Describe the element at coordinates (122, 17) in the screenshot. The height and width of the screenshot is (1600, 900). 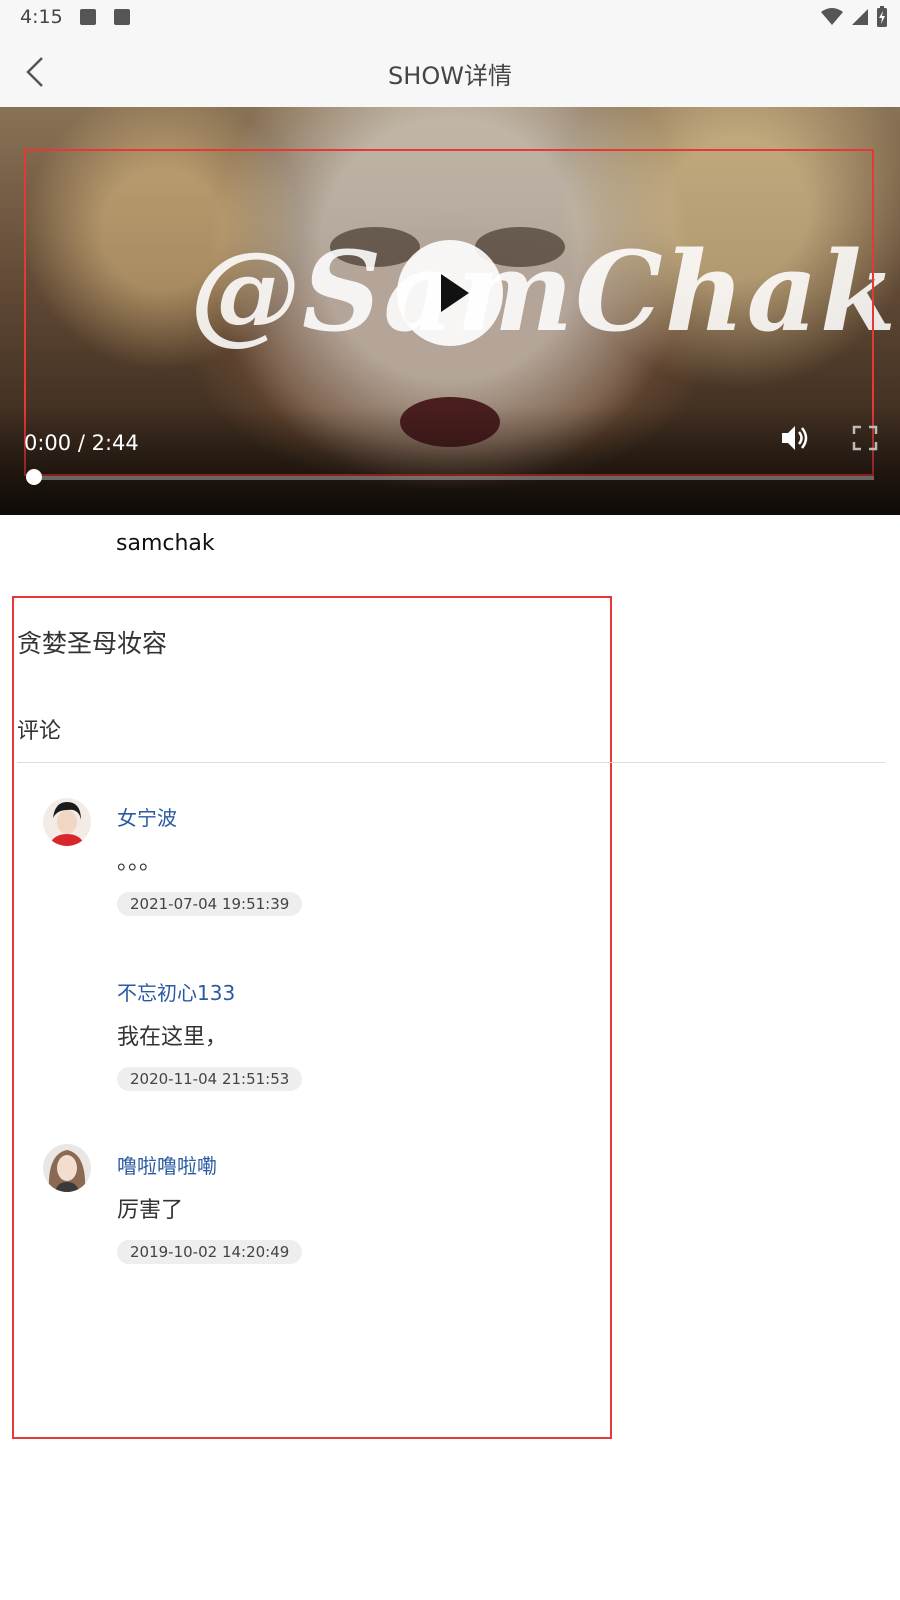
I see `keyboard-notification-icon` at that location.